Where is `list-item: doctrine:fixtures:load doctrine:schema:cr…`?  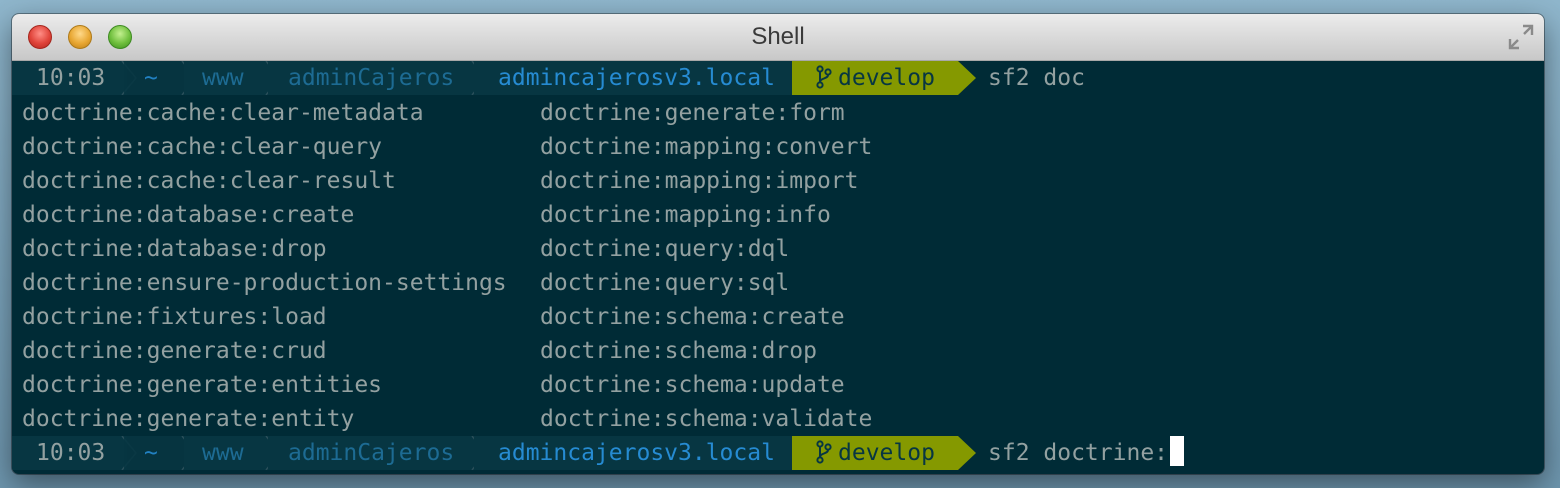
list-item: doctrine:fixtures:load doctrine:schema:cr… is located at coordinates (447, 317).